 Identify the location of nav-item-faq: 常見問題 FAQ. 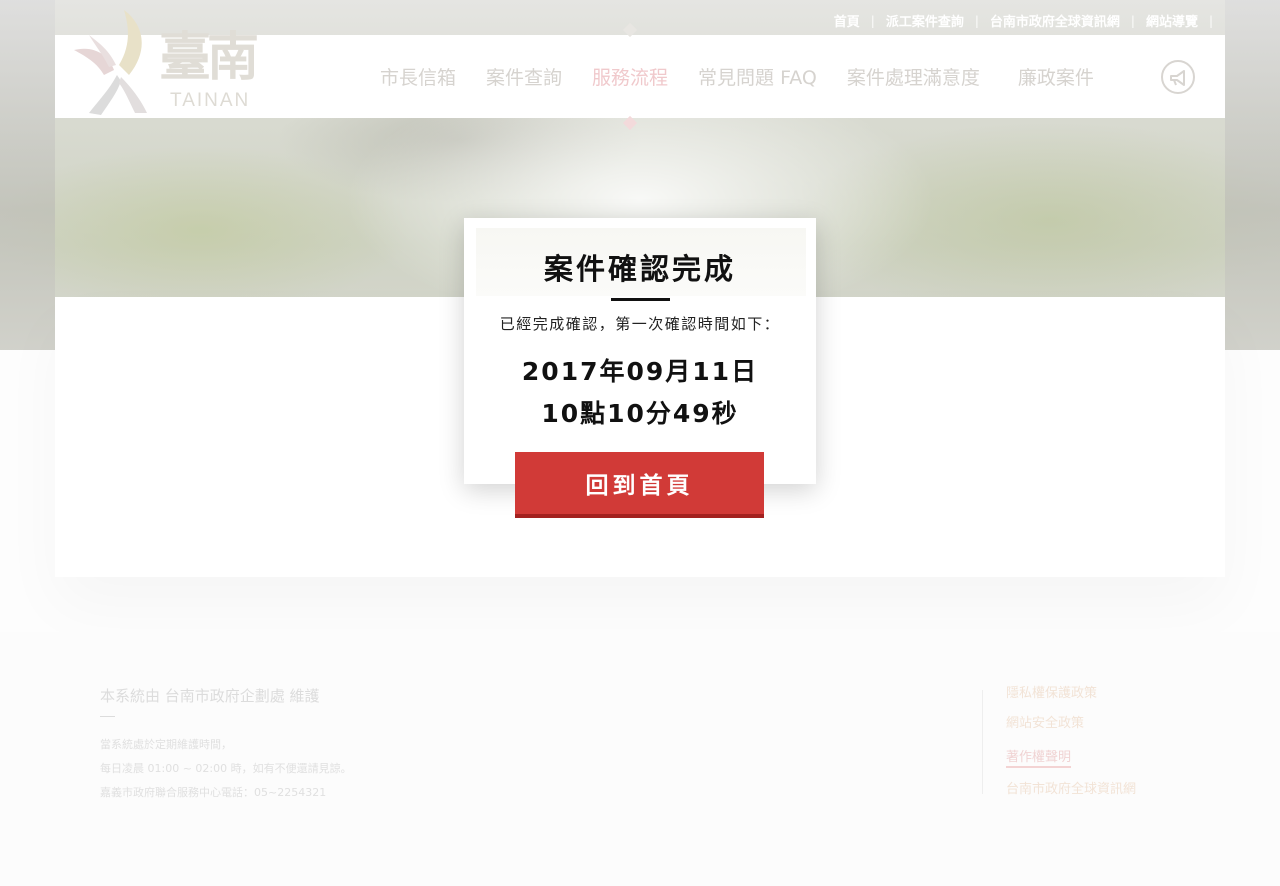
(757, 76).